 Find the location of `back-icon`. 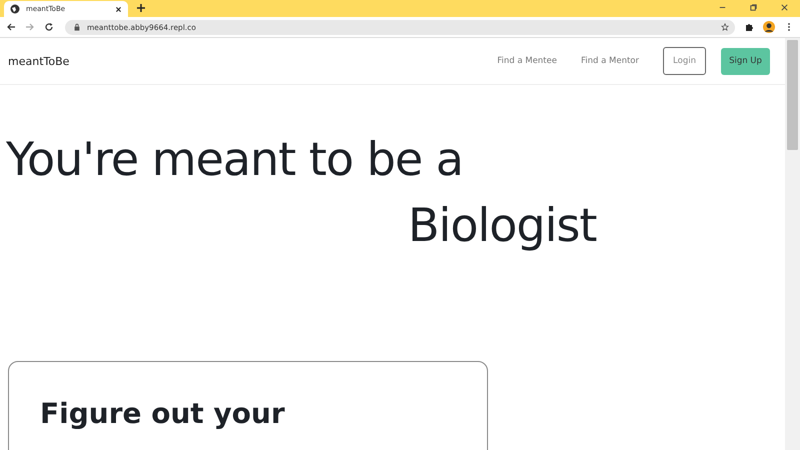

back-icon is located at coordinates (11, 27).